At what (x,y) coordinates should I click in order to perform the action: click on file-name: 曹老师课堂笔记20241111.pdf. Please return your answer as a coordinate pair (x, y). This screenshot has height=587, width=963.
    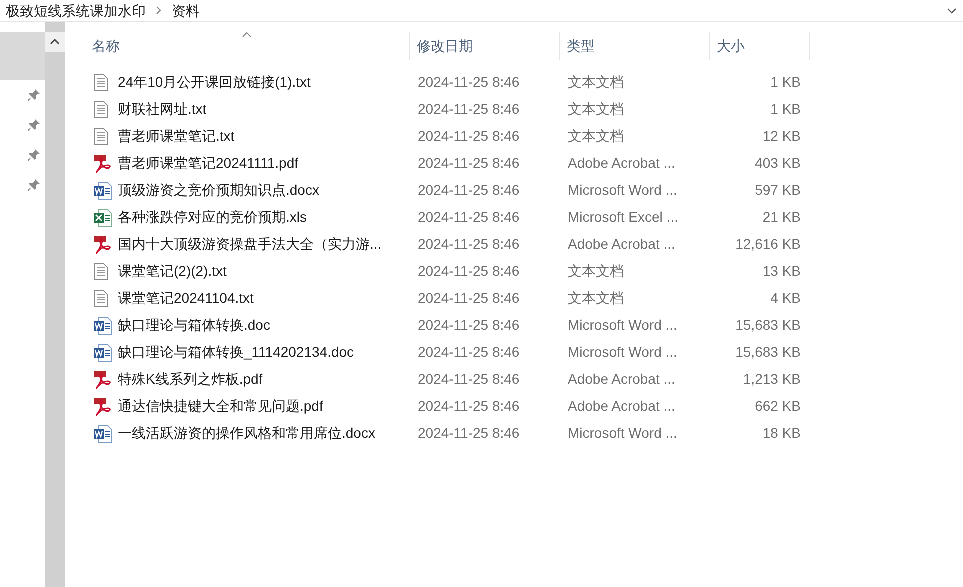
    Looking at the image, I should click on (208, 163).